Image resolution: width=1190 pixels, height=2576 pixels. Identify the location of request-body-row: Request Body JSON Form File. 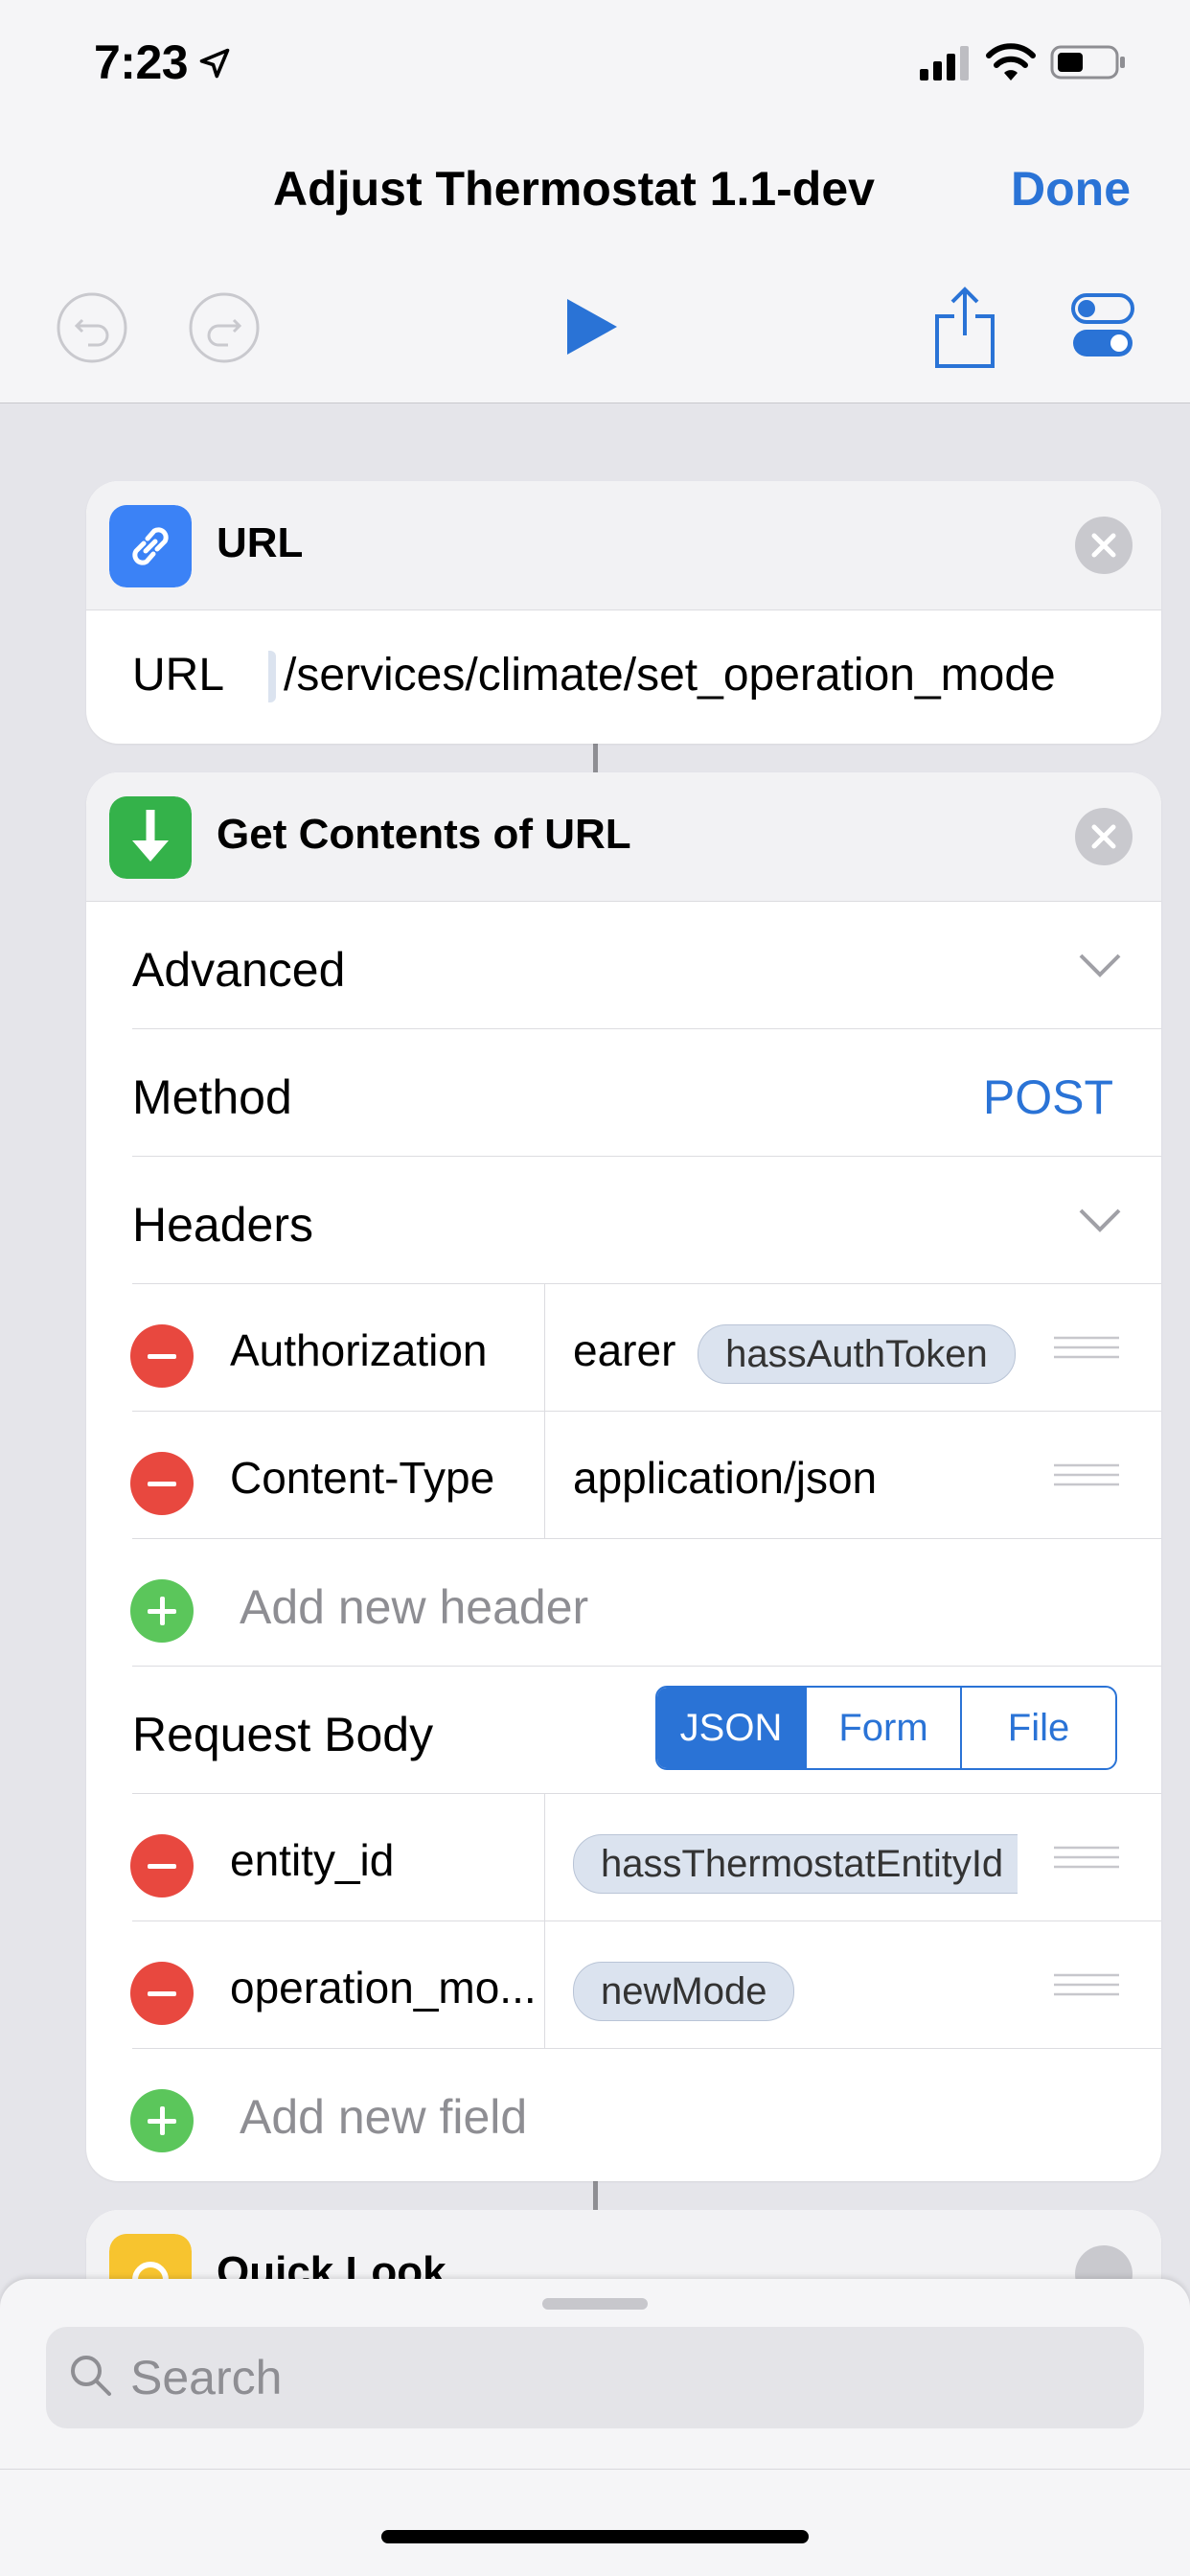
(623, 1730).